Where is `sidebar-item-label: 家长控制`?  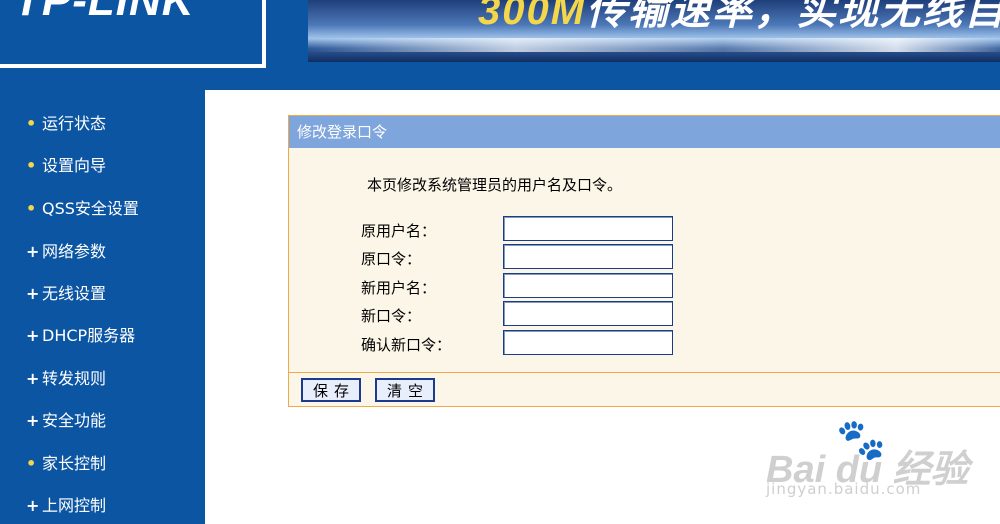 sidebar-item-label: 家长控制 is located at coordinates (74, 463).